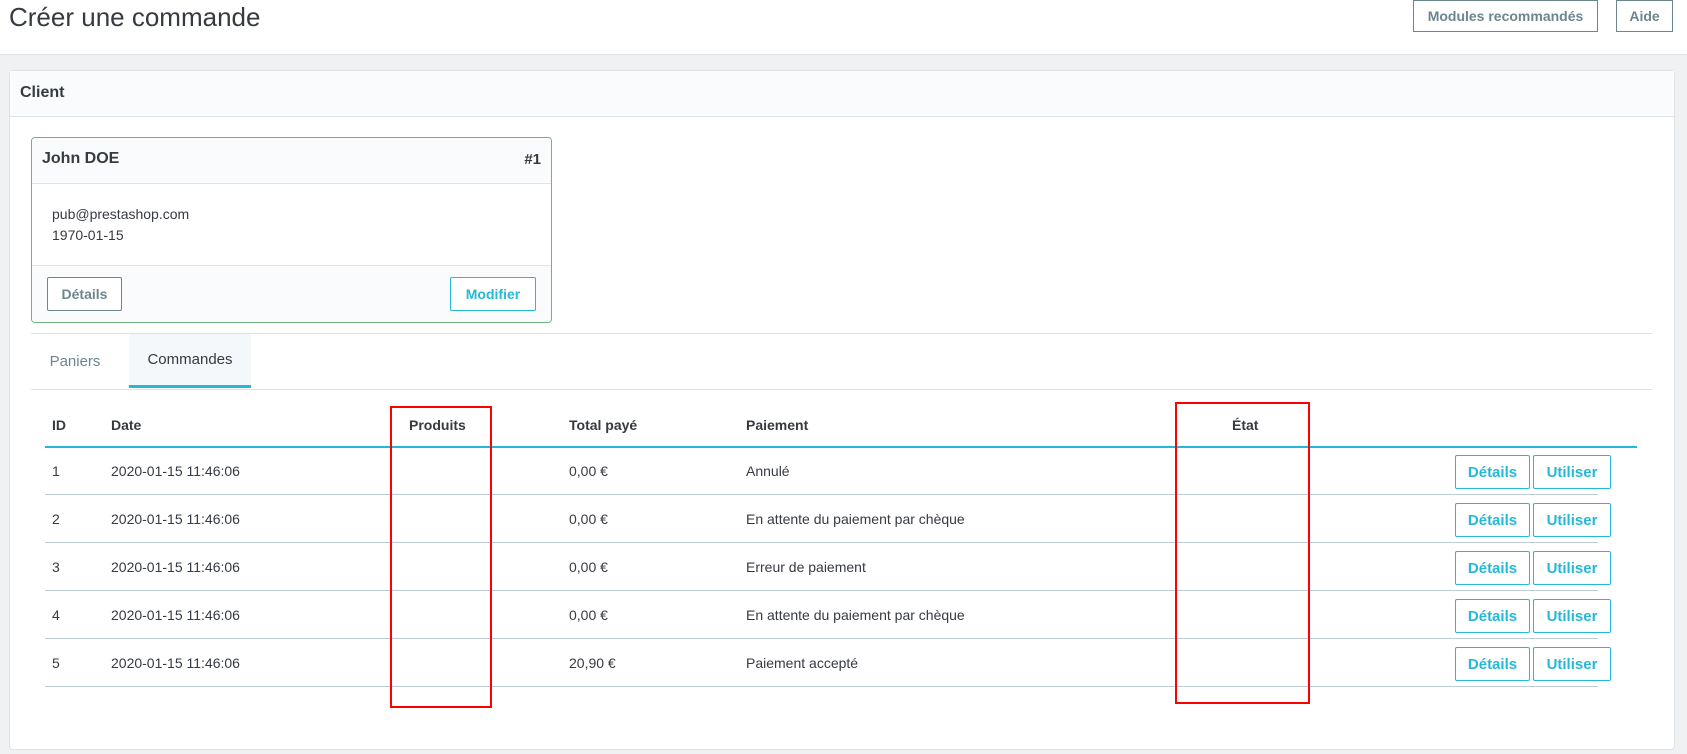  What do you see at coordinates (56, 615) in the screenshot?
I see `order-id: 4` at bounding box center [56, 615].